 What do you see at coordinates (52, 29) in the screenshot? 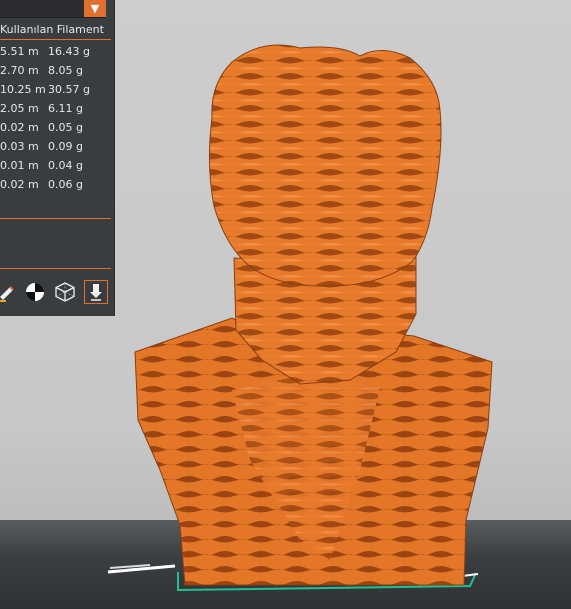
I see `filament-used-header: Kullanılan Filament` at bounding box center [52, 29].